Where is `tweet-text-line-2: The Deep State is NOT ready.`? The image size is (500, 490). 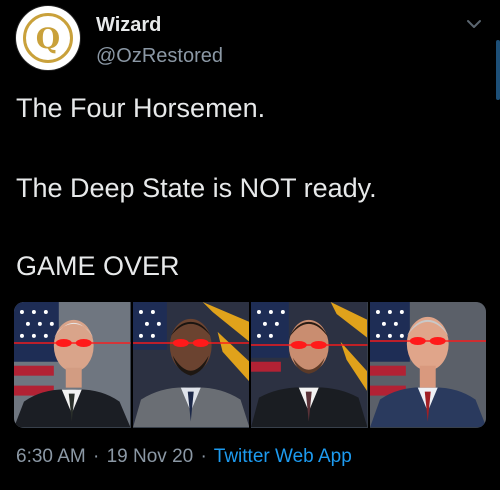 tweet-text-line-2: The Deep State is NOT ready. is located at coordinates (196, 188).